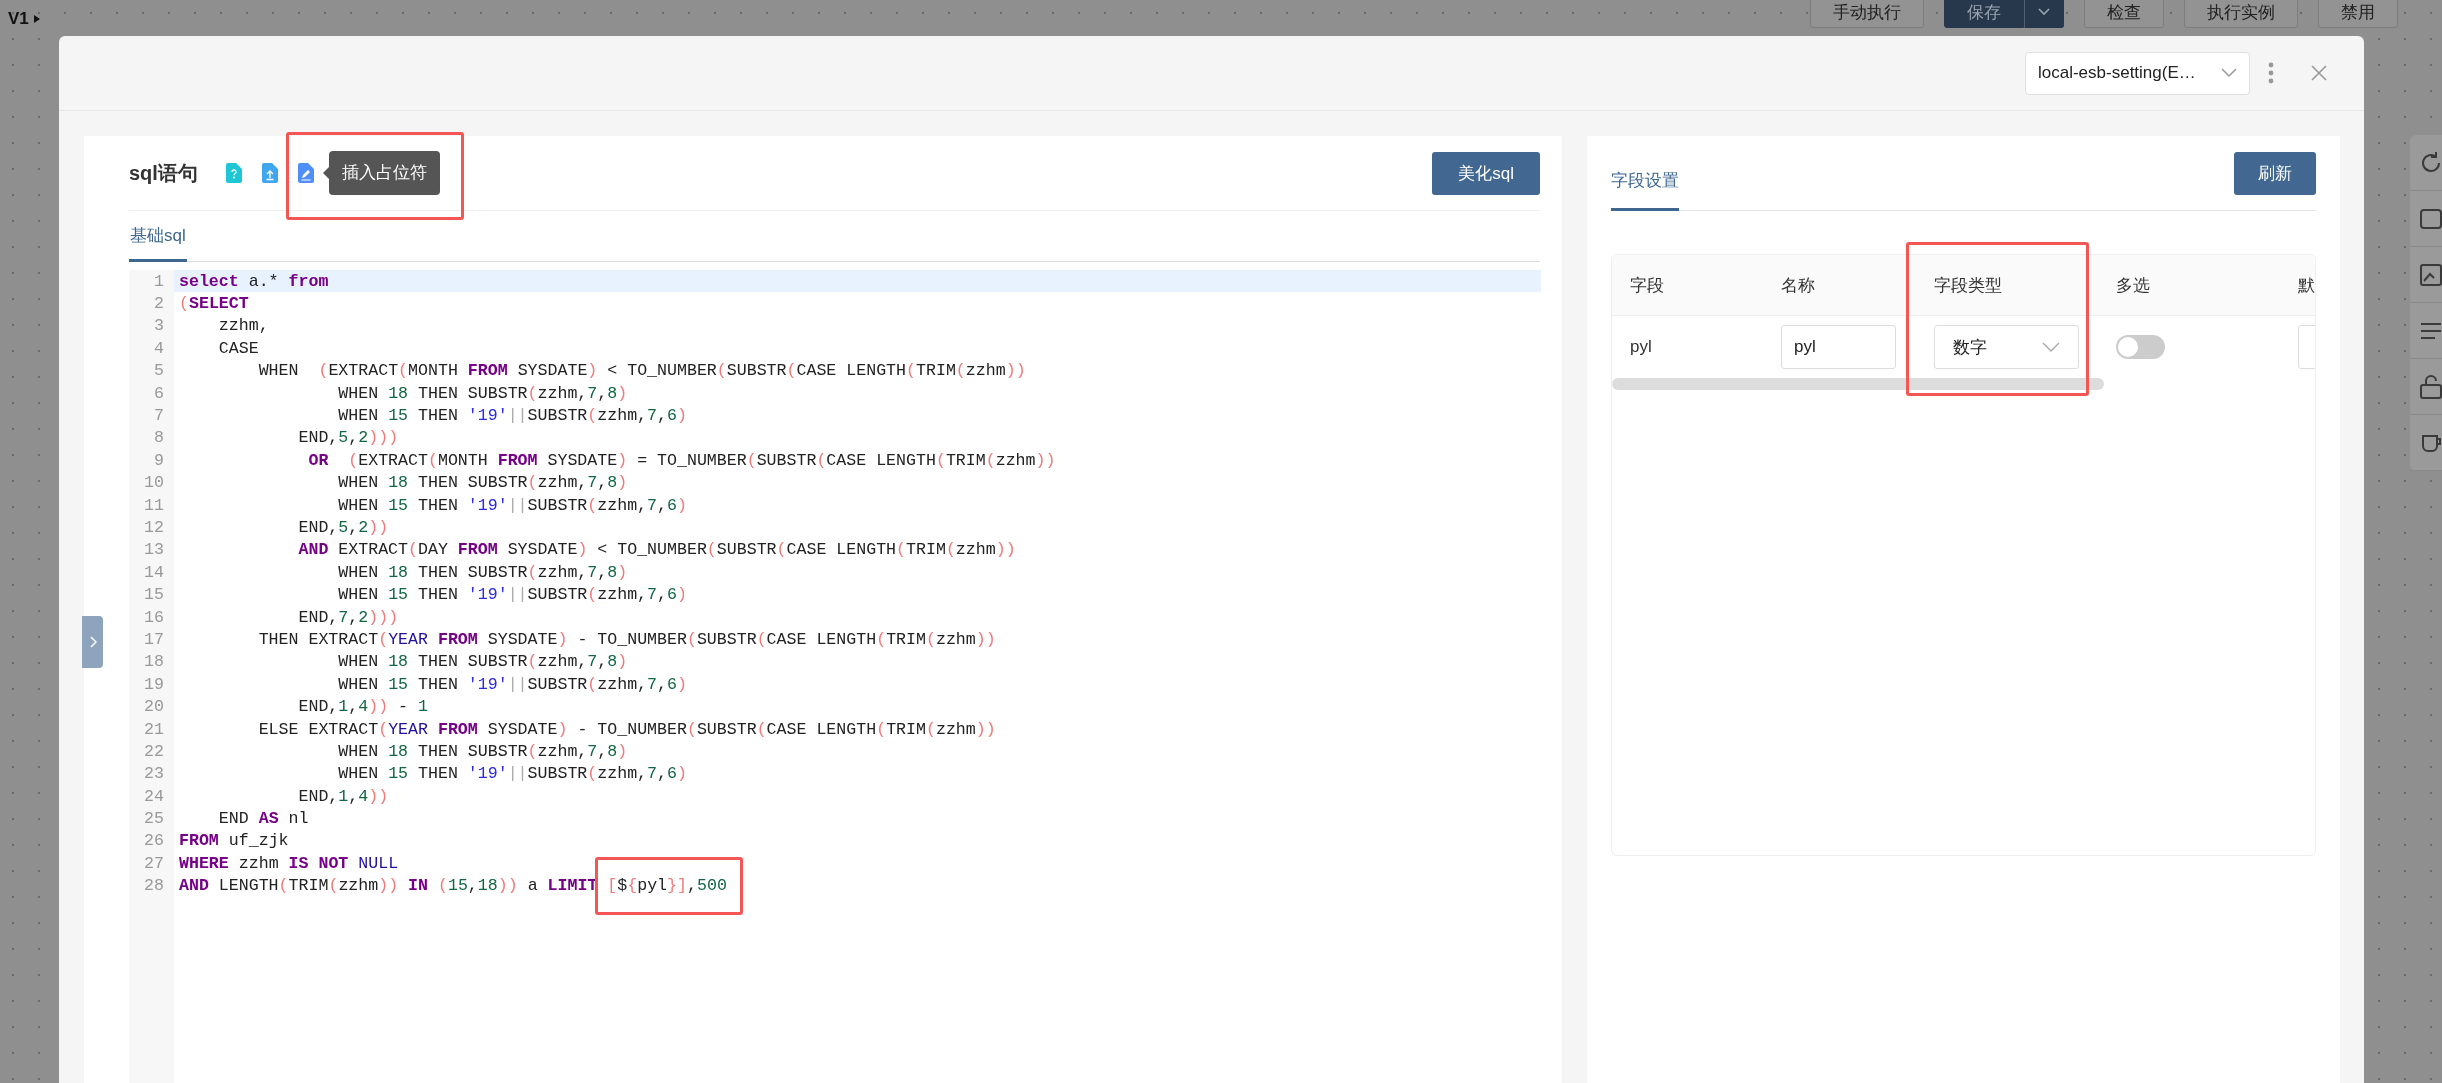  I want to click on scrollbar, so click(1858, 384).